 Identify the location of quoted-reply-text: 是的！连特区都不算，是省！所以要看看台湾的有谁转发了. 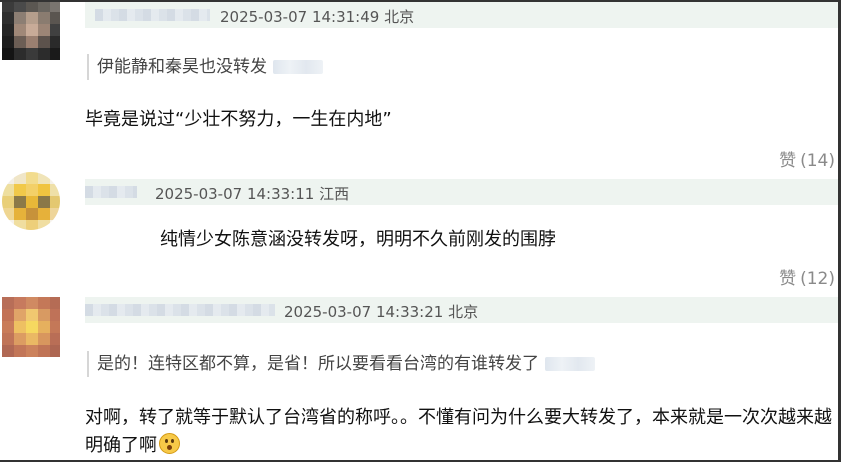
(318, 364).